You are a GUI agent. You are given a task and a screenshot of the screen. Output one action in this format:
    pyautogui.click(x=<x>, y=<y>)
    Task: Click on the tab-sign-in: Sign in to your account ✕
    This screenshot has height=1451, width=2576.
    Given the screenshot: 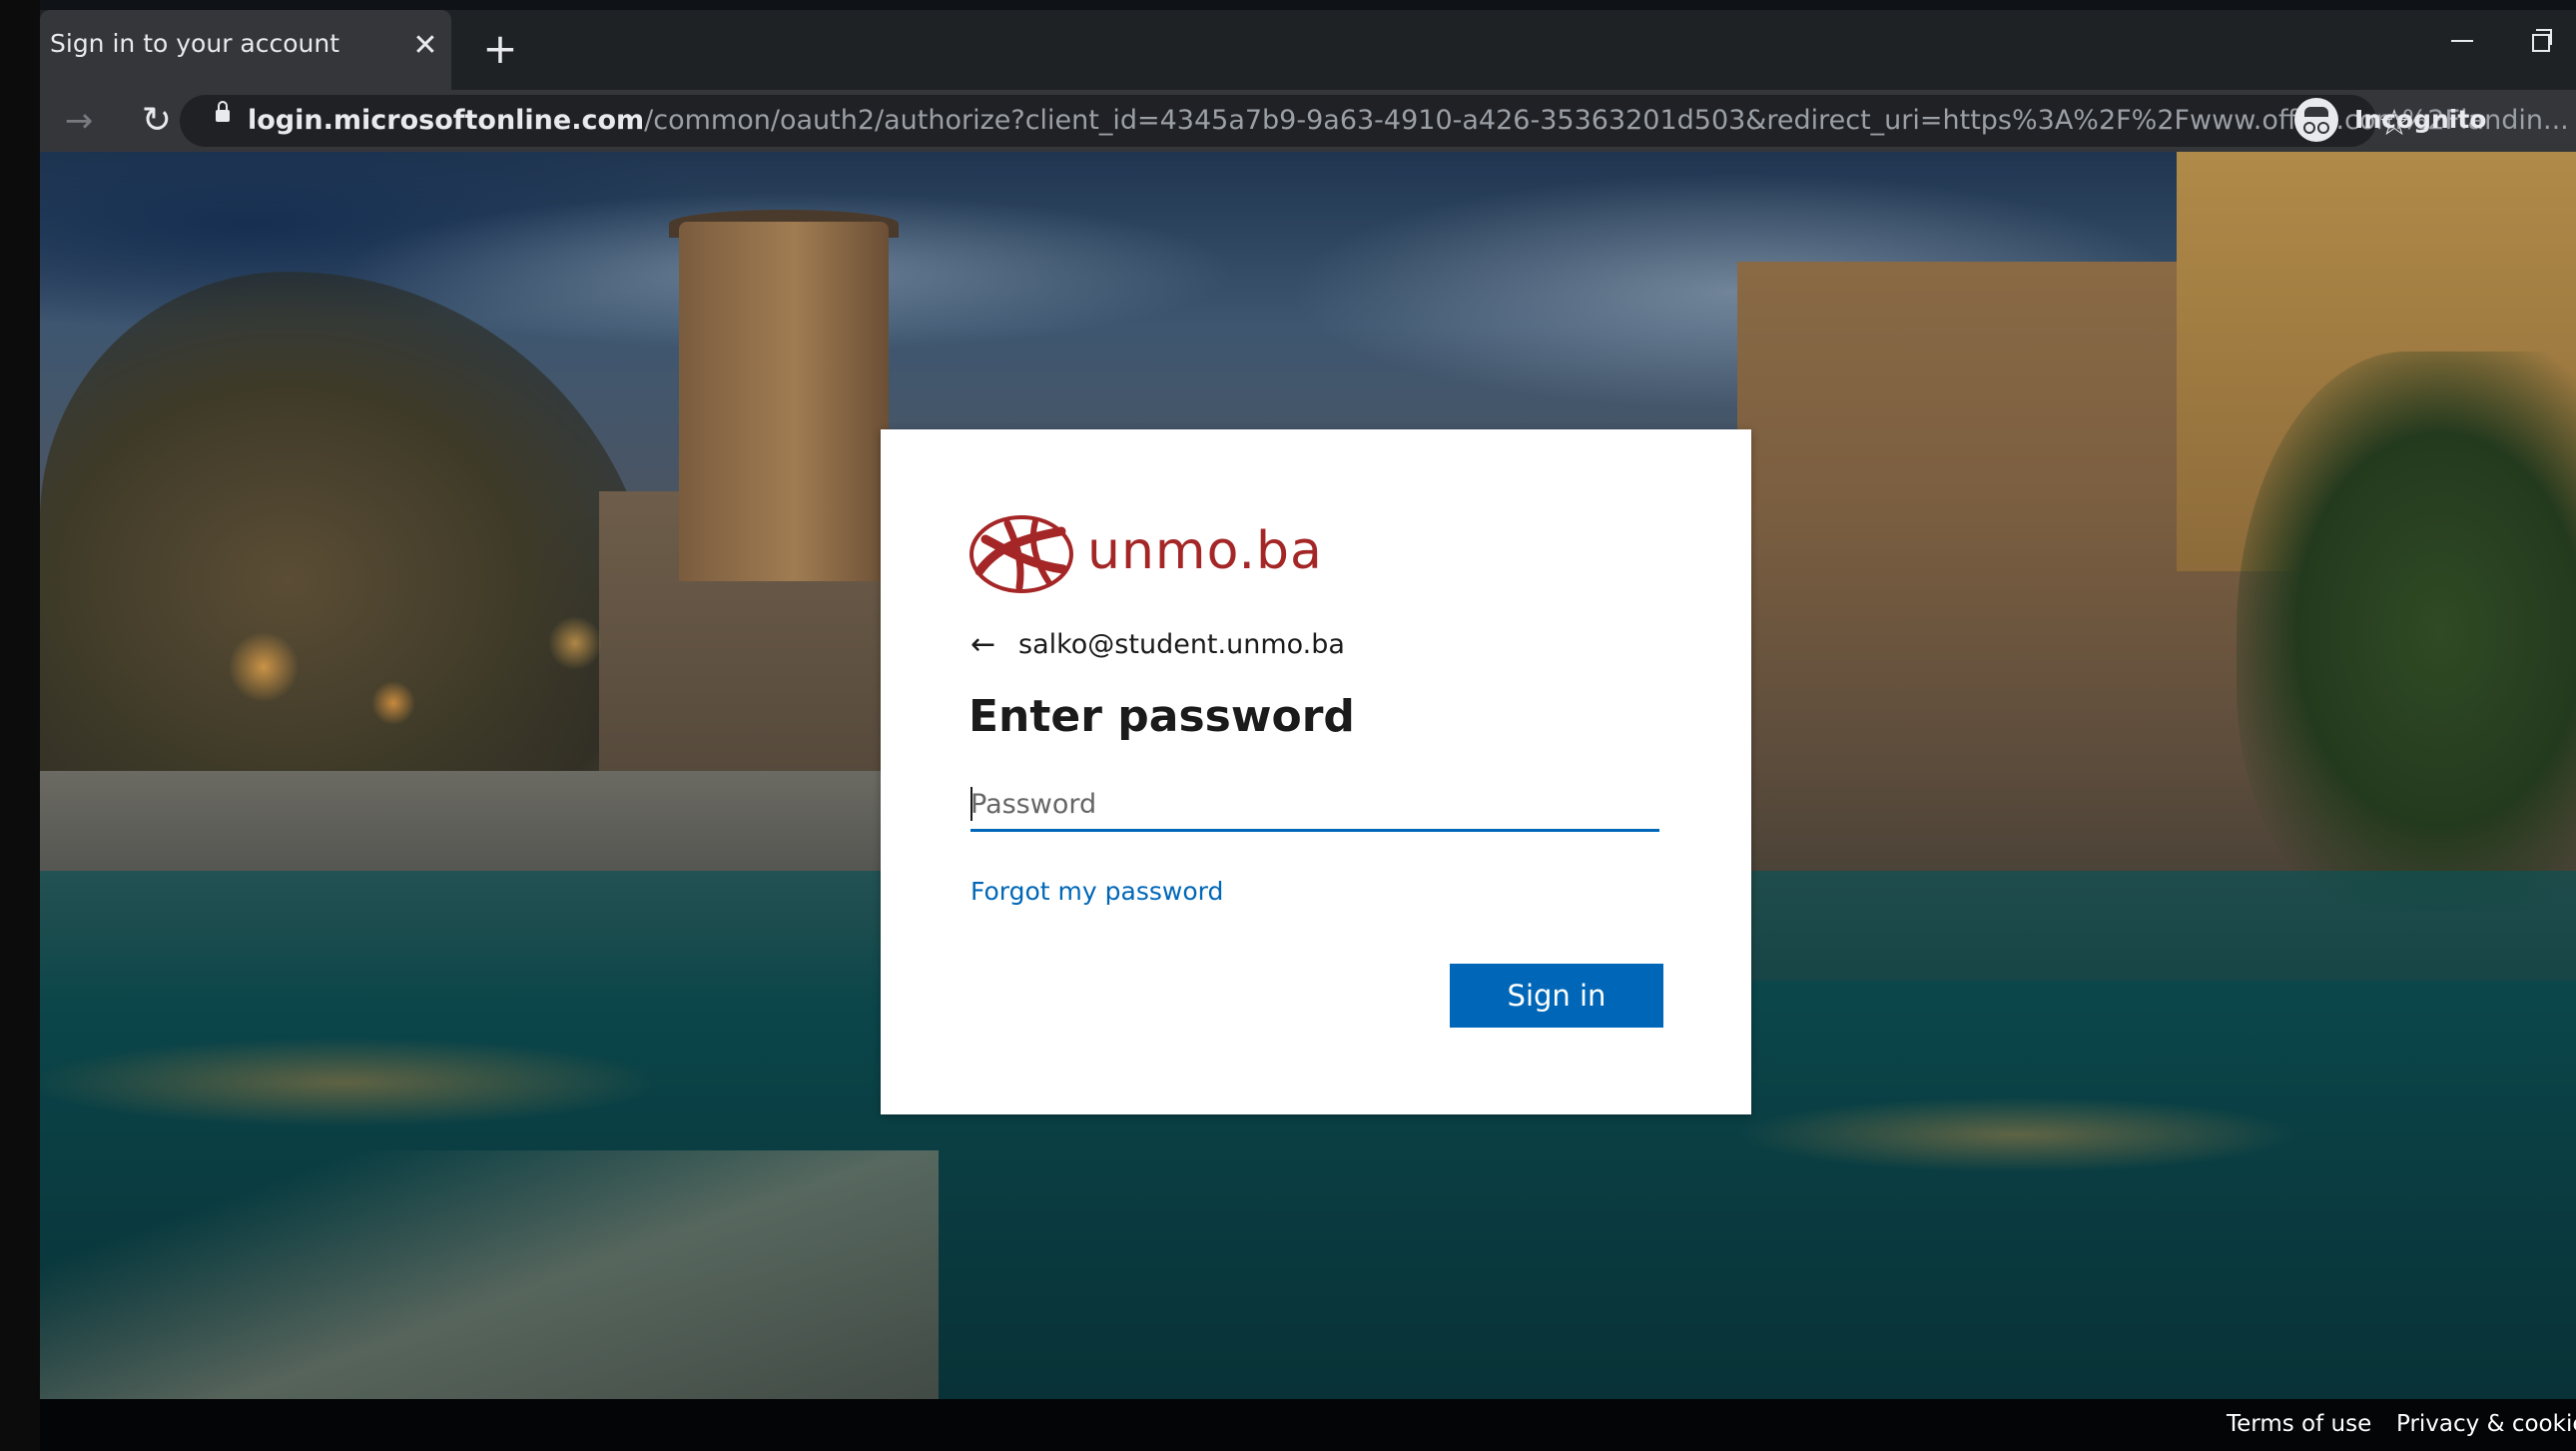 What is the action you would take?
    pyautogui.click(x=245, y=50)
    